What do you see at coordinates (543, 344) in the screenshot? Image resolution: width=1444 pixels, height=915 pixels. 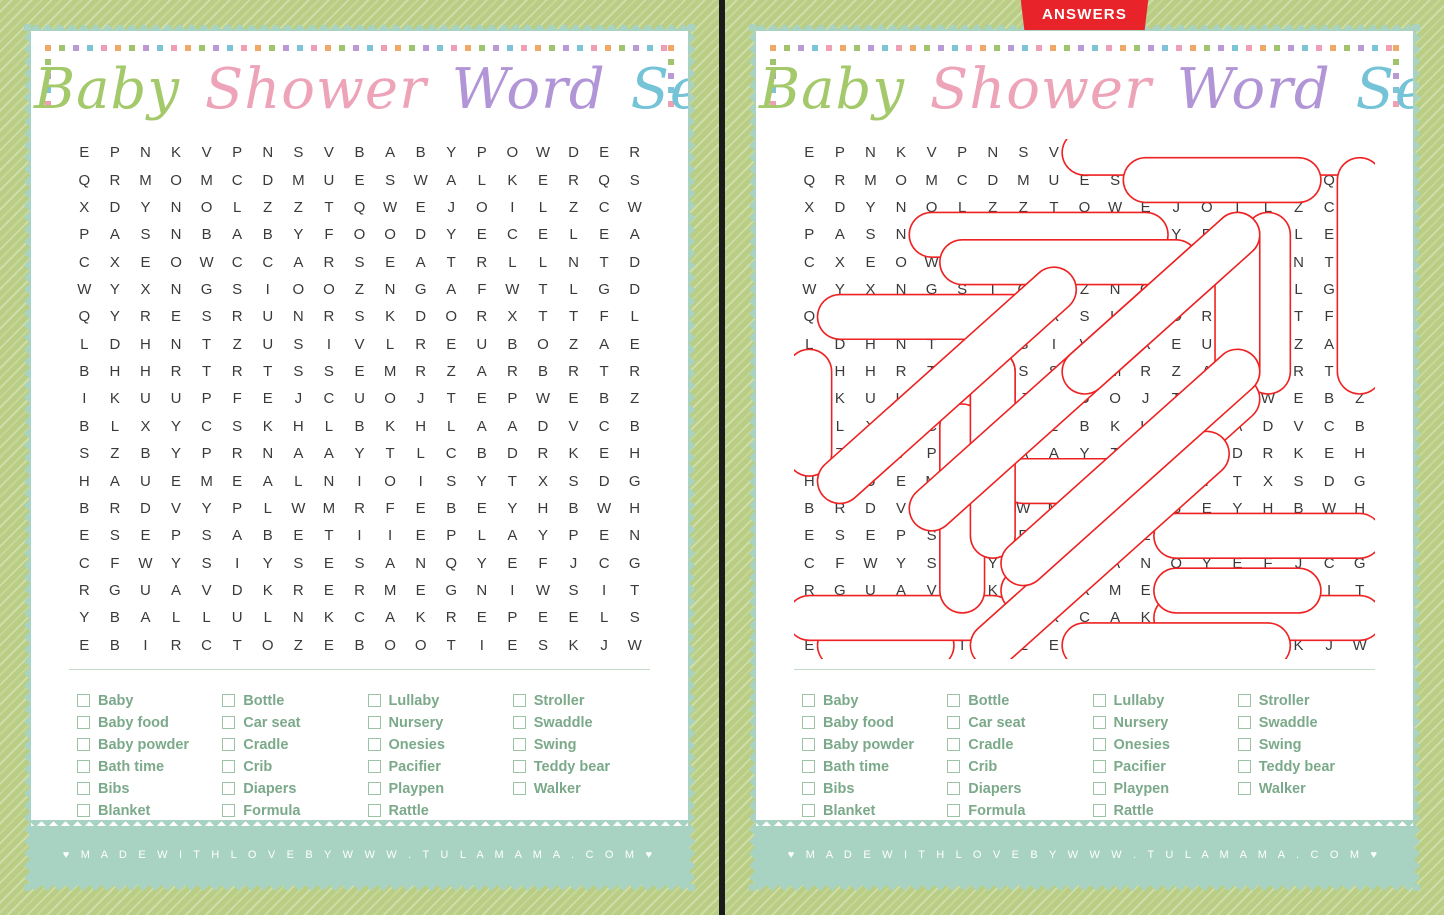 I see `grid-cell: O` at bounding box center [543, 344].